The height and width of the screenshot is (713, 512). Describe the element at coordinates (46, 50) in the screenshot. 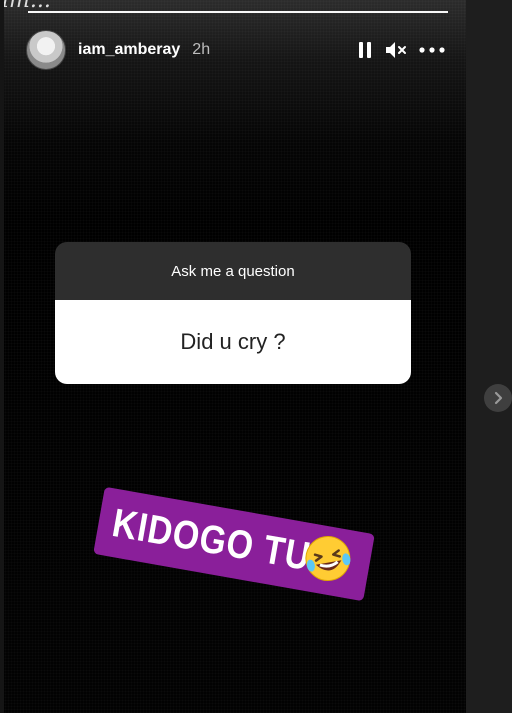

I see `avatar` at that location.